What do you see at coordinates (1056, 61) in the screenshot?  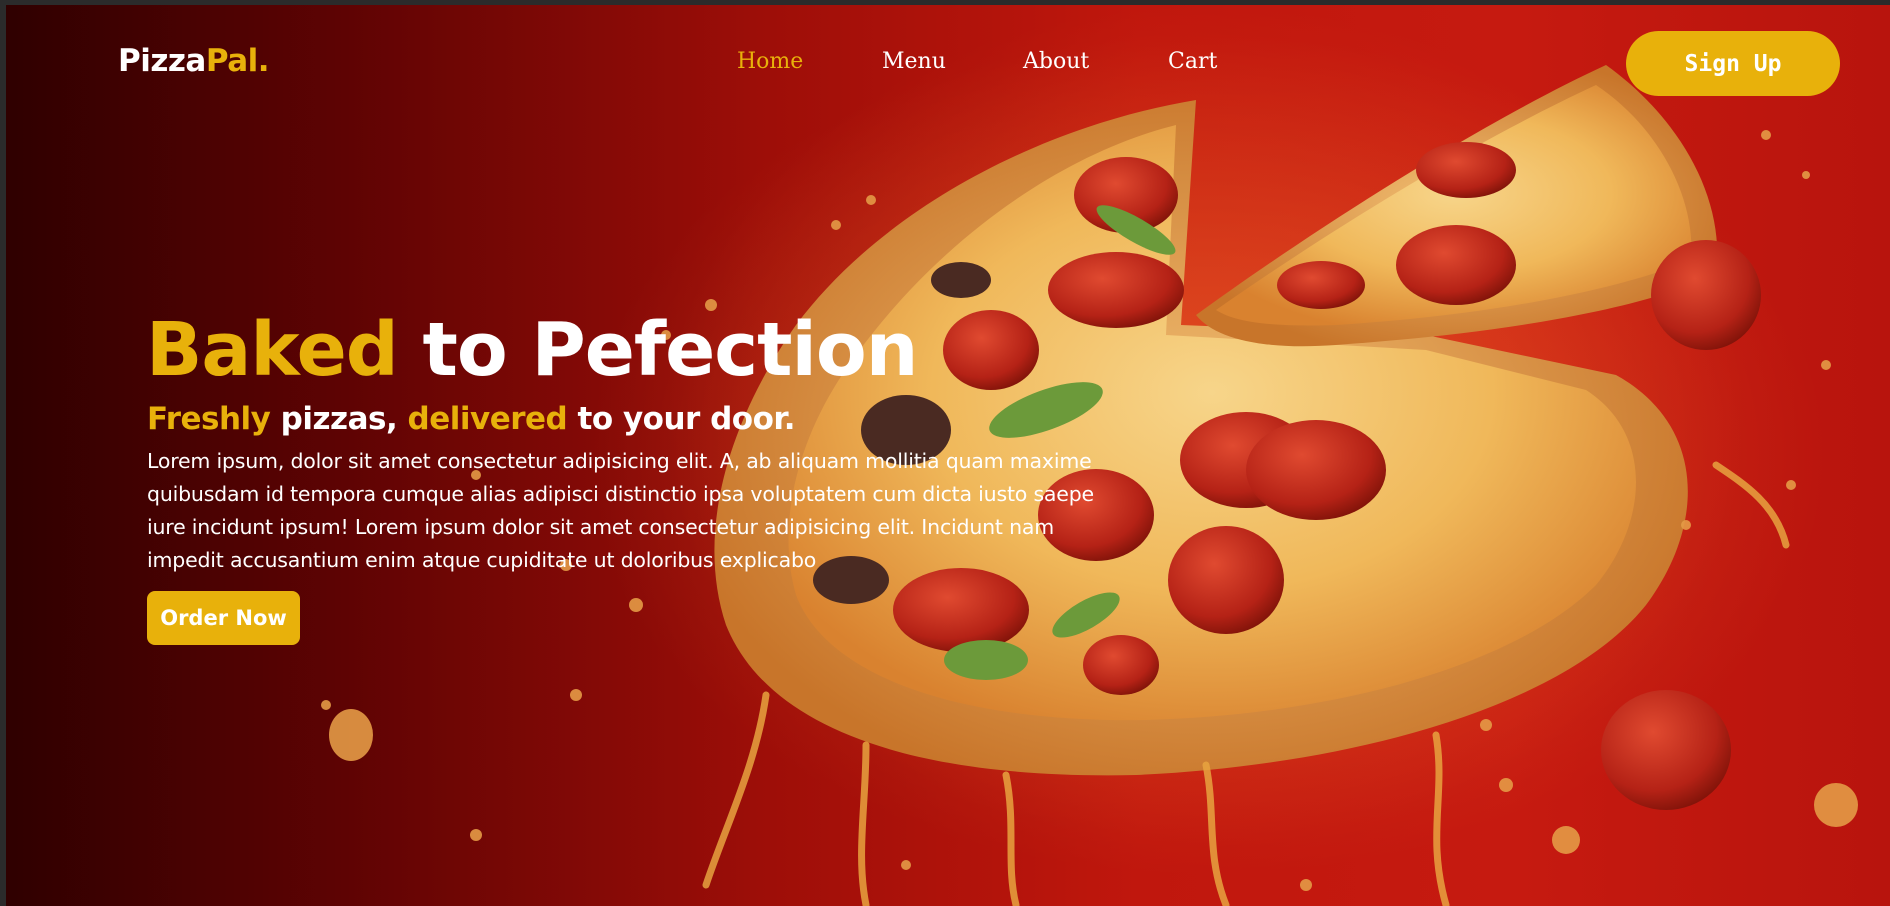 I see `nav-link-about: About` at bounding box center [1056, 61].